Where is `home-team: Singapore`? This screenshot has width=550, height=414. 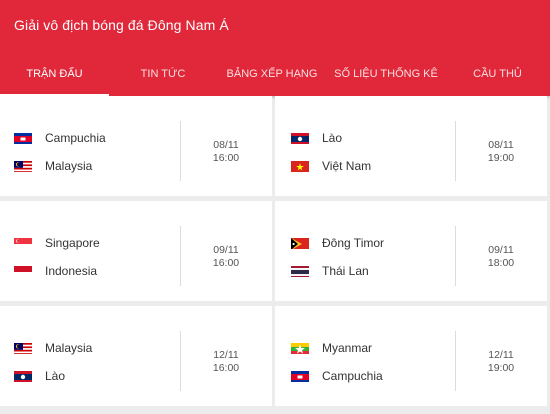
home-team: Singapore is located at coordinates (57, 243).